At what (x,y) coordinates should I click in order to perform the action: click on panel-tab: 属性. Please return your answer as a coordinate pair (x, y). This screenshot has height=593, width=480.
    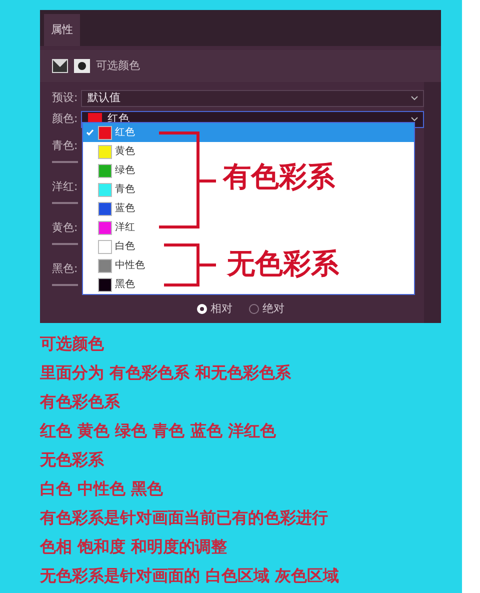
    Looking at the image, I should click on (62, 30).